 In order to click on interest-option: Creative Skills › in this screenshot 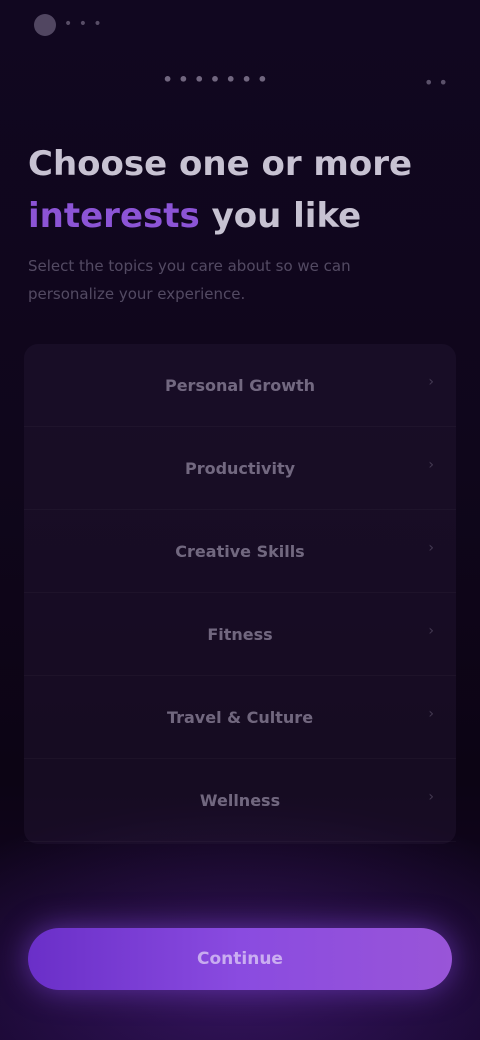, I will do `click(240, 551)`.